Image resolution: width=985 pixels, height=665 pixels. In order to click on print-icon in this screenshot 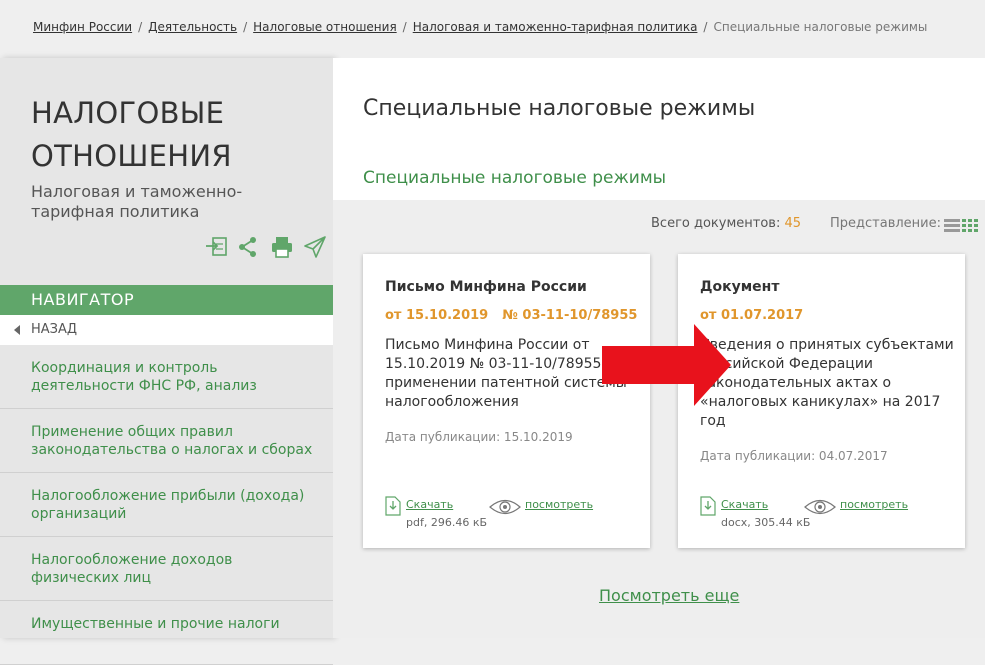, I will do `click(282, 247)`.